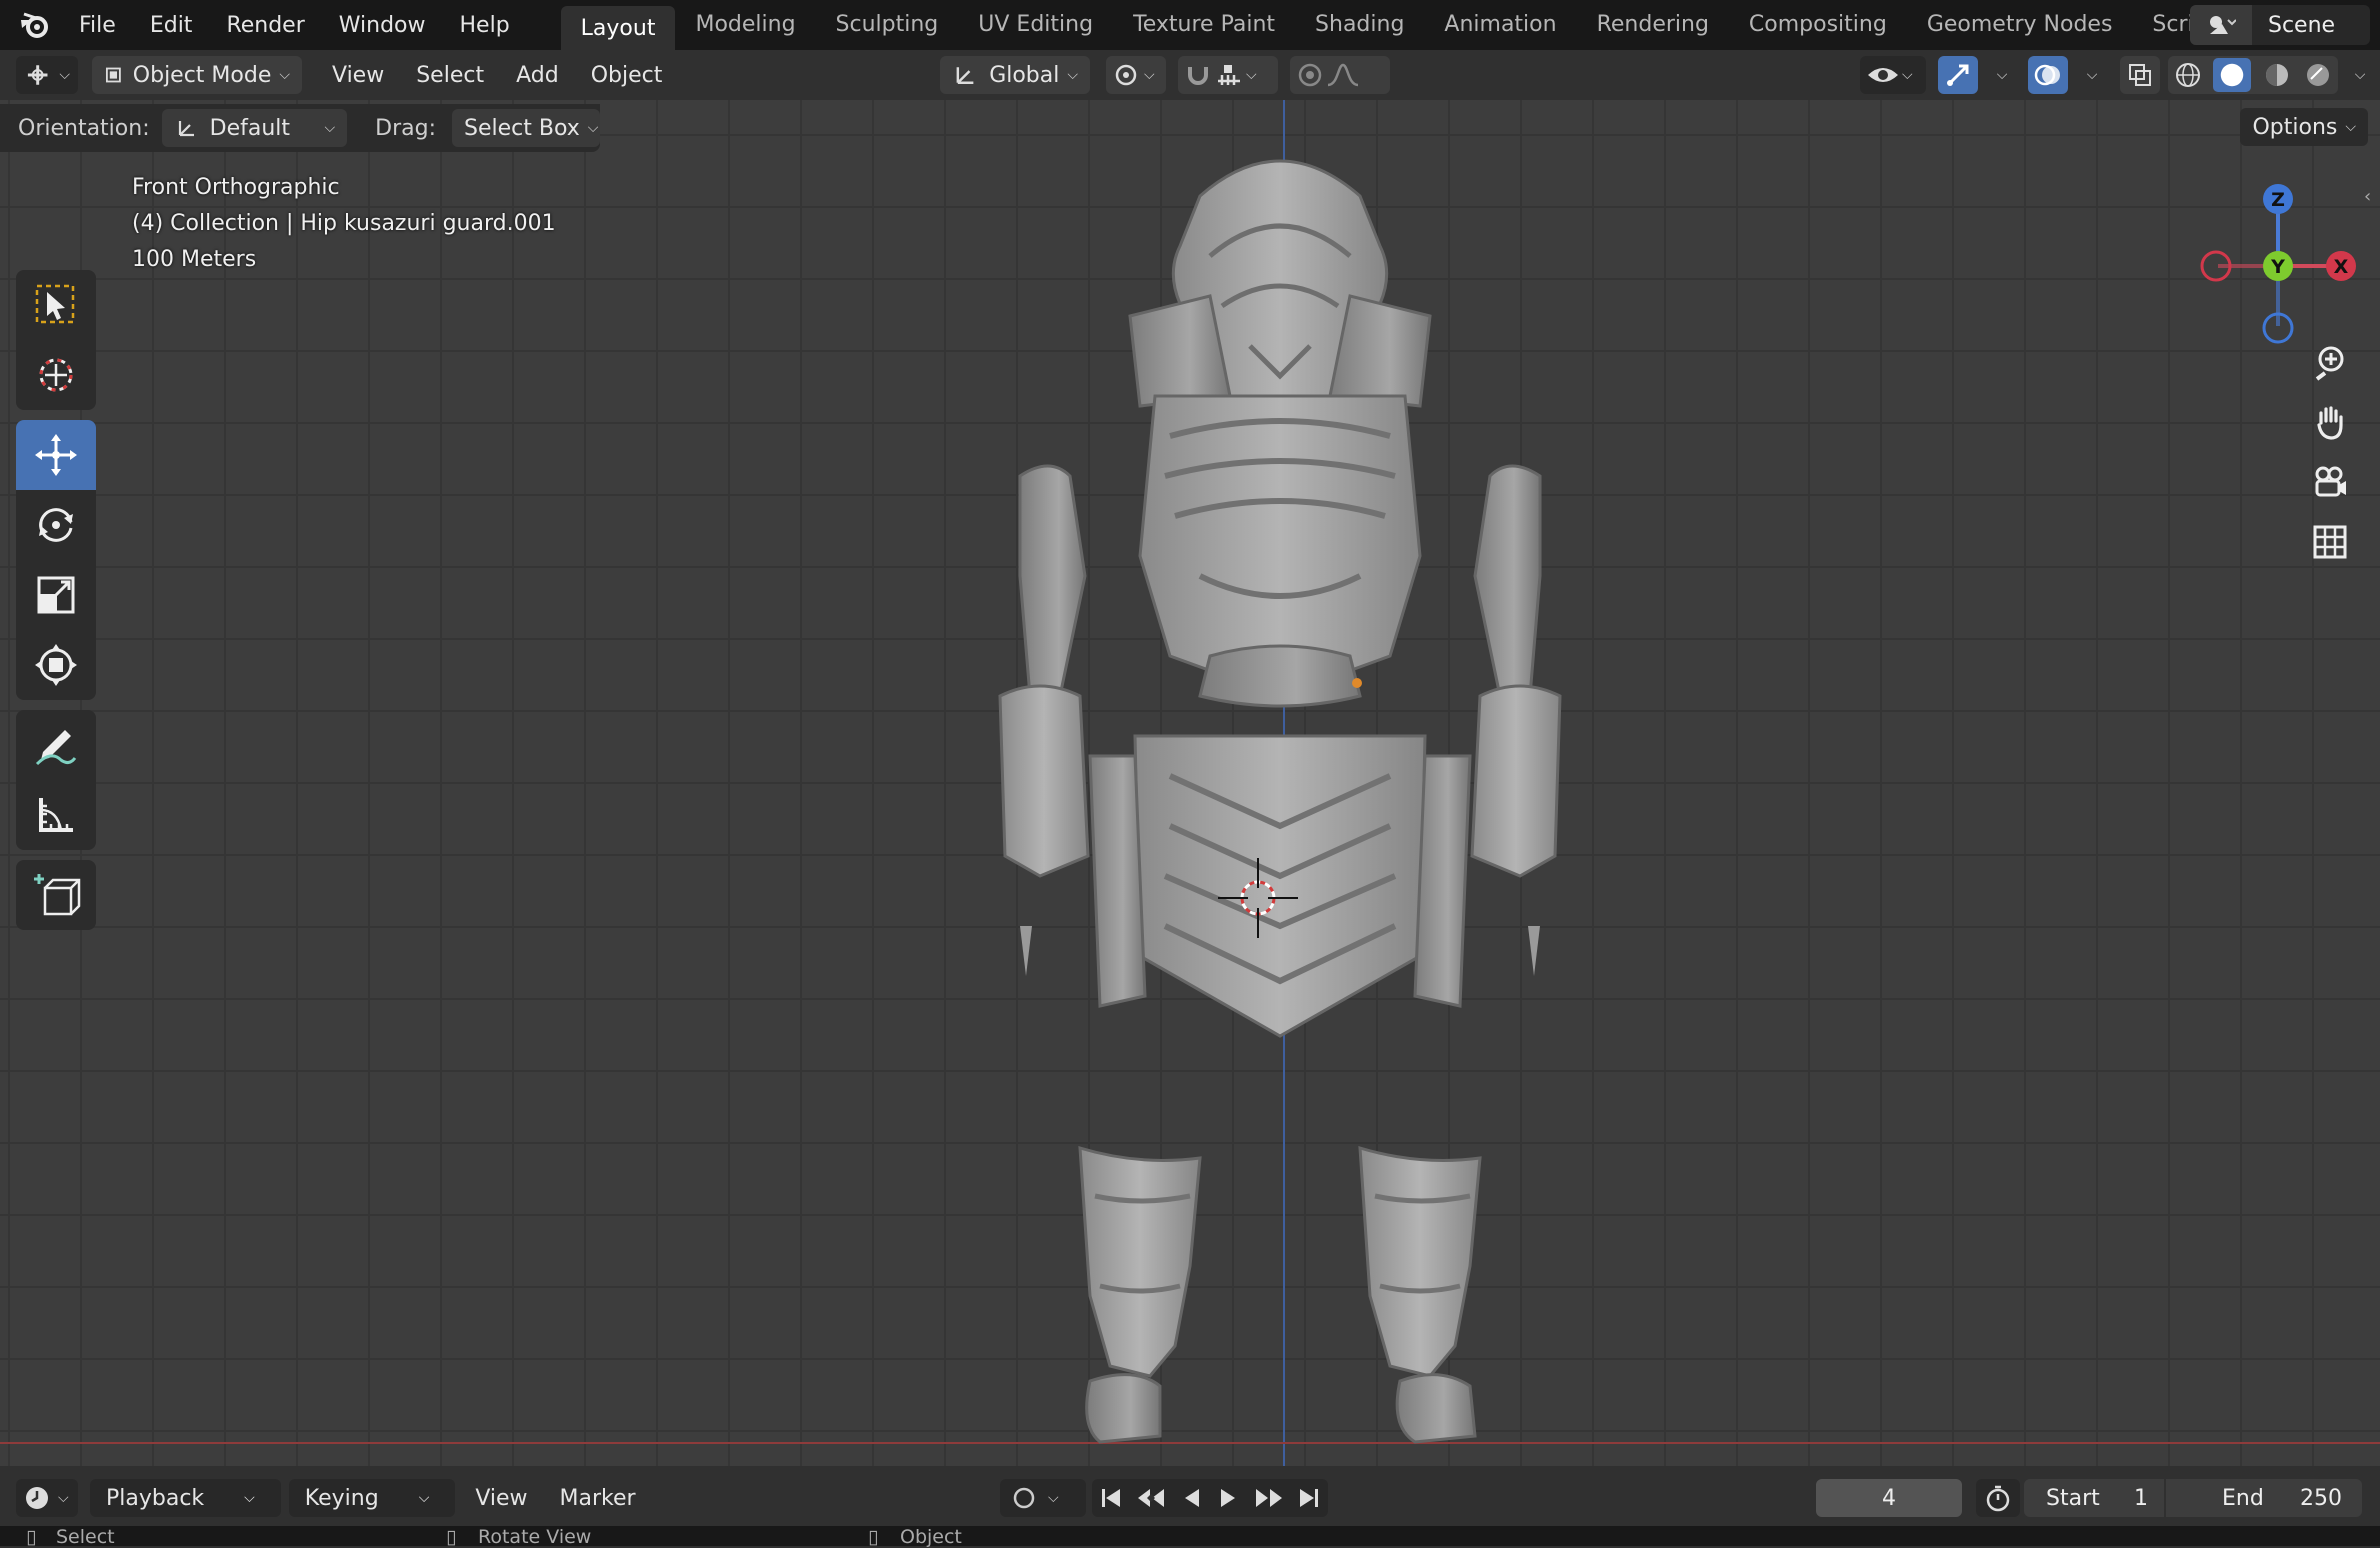  Describe the element at coordinates (171, 25) in the screenshot. I see `menu-edit: Edit` at that location.